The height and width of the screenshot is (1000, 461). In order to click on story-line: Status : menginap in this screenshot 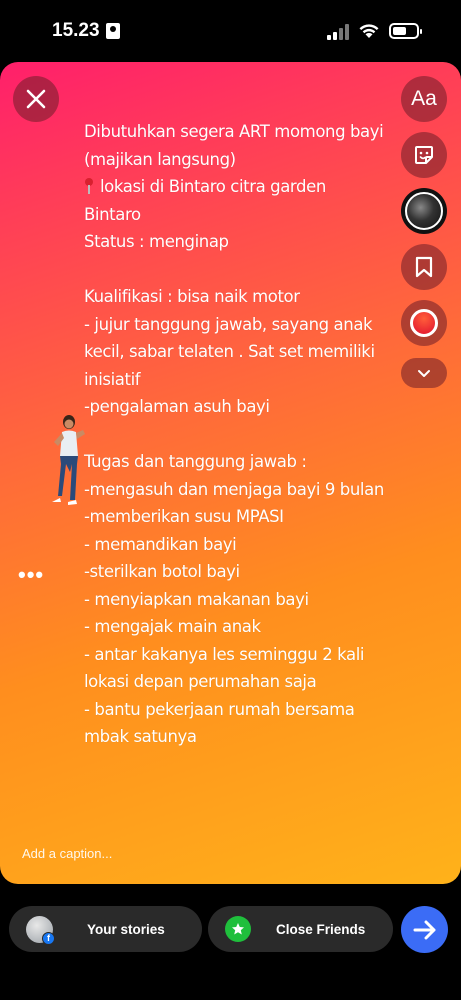, I will do `click(156, 241)`.